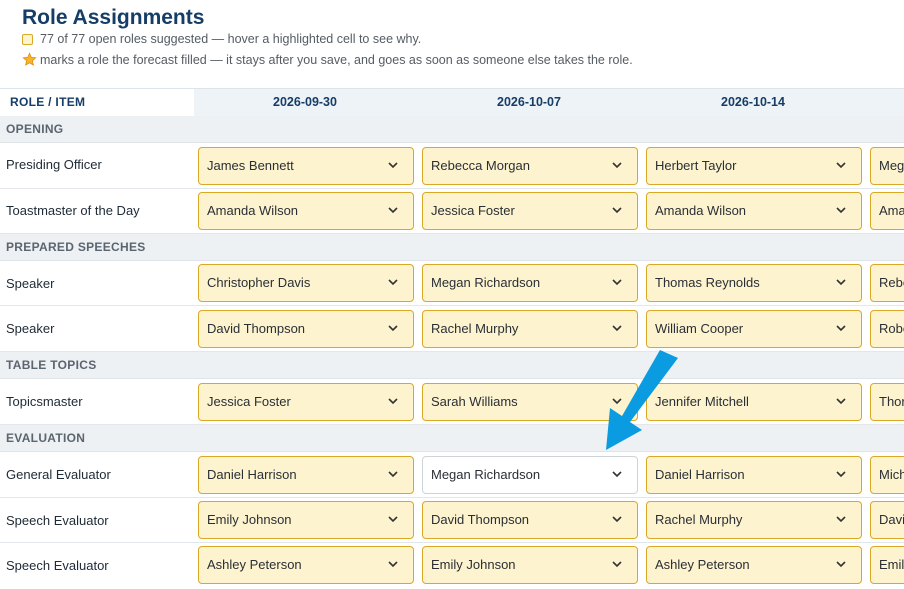  I want to click on assignment-select: Mich, so click(887, 475).